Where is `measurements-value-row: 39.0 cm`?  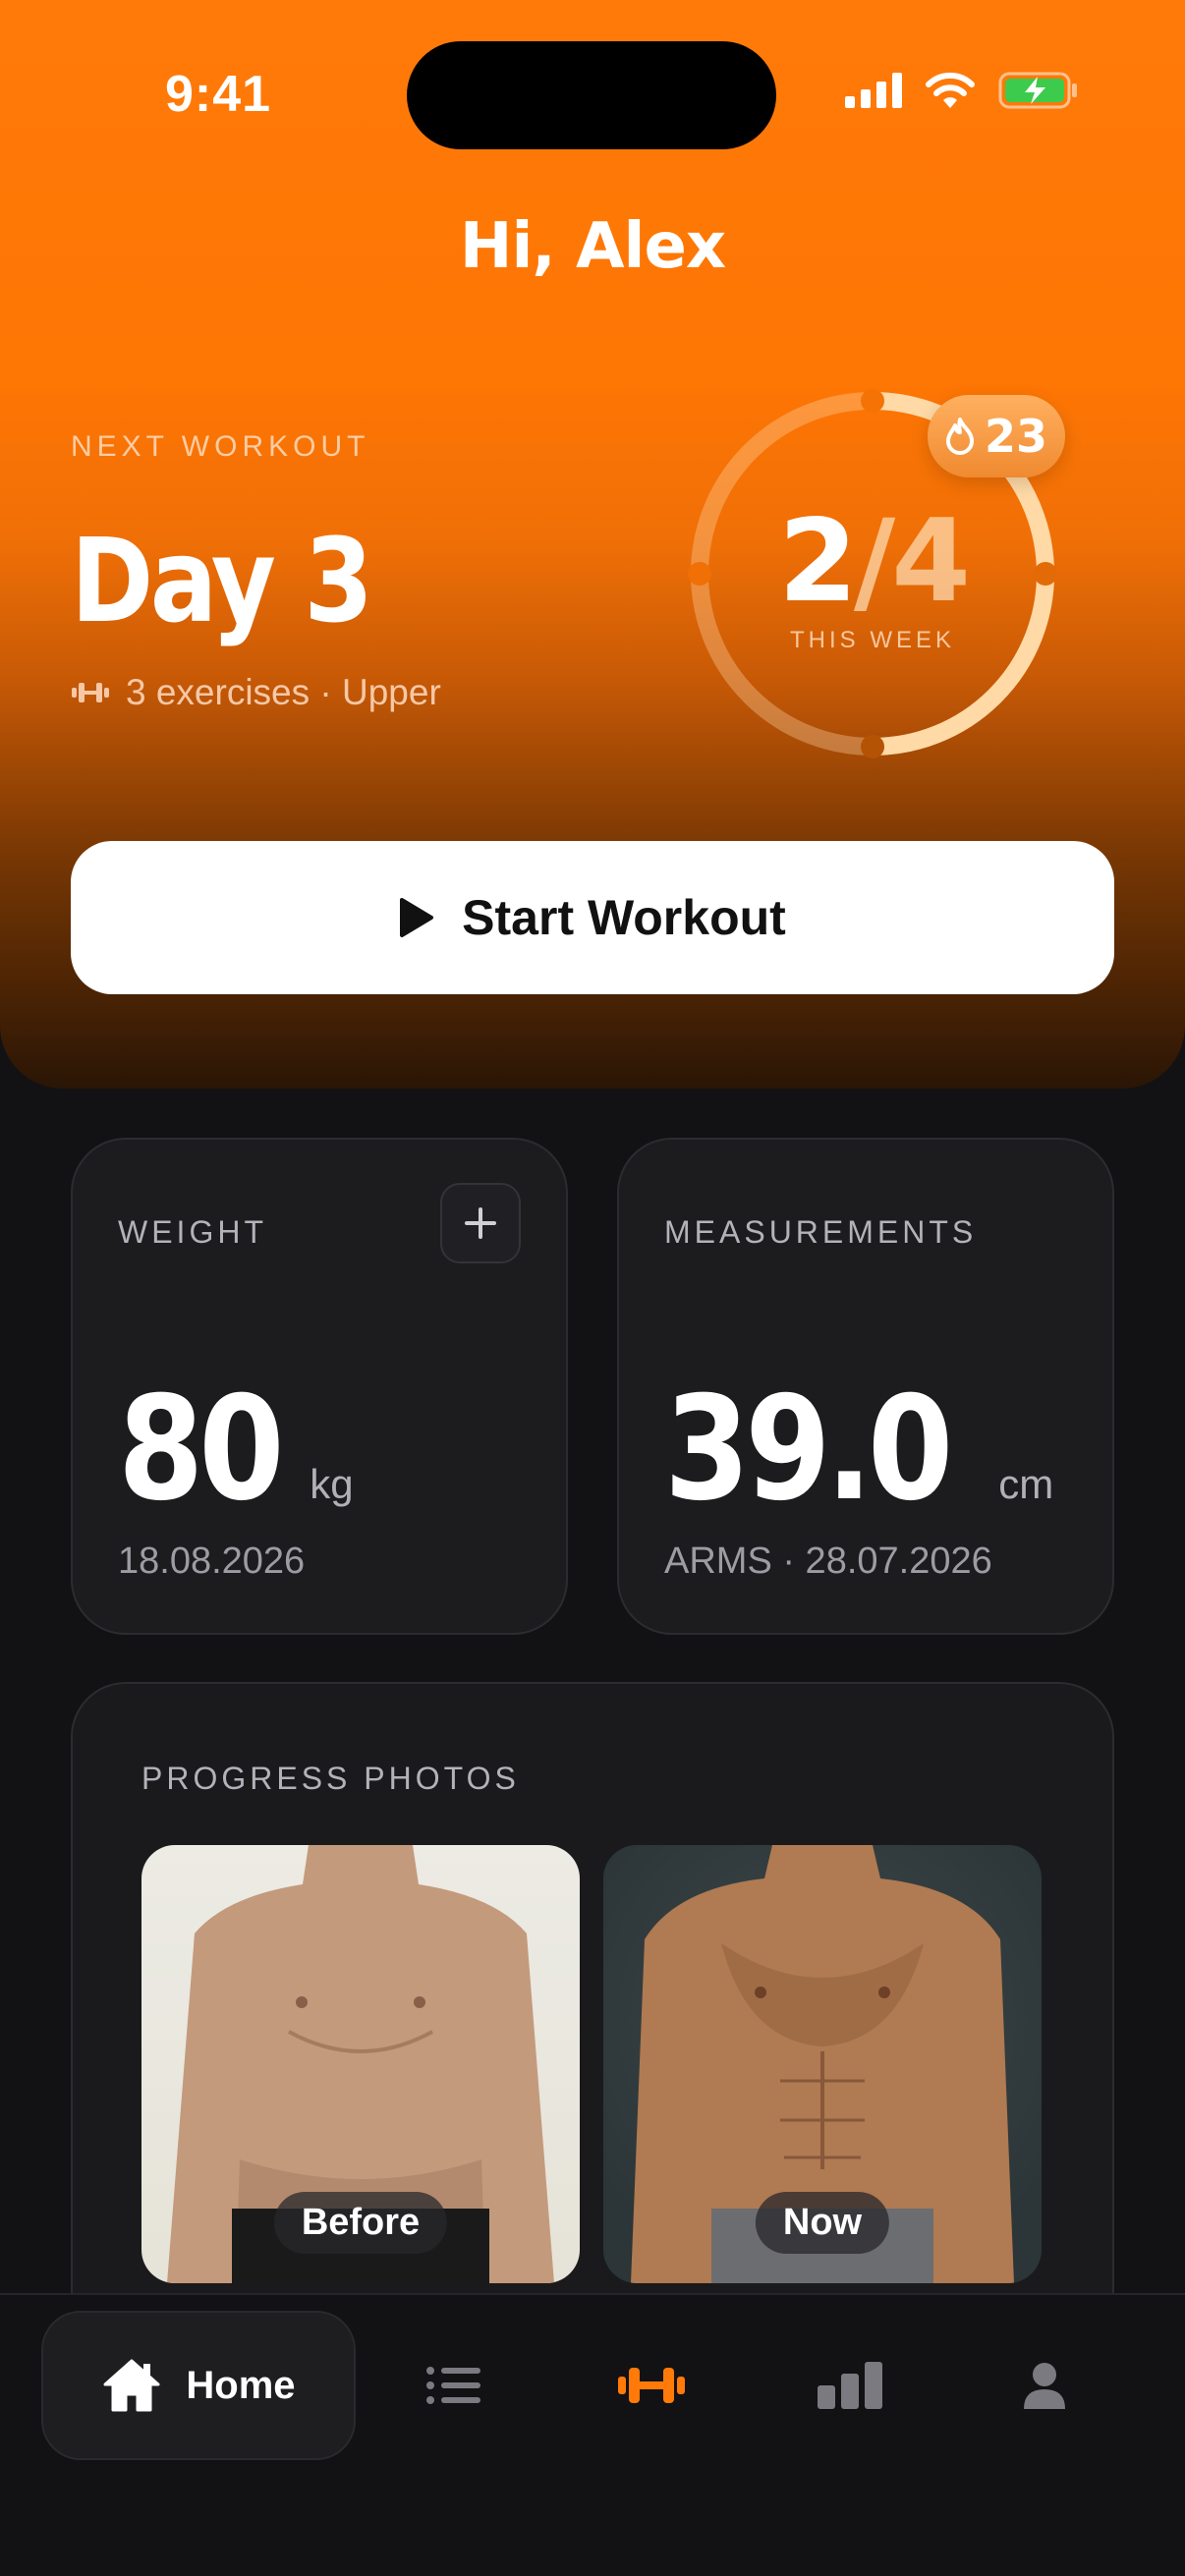 measurements-value-row: 39.0 cm is located at coordinates (859, 1449).